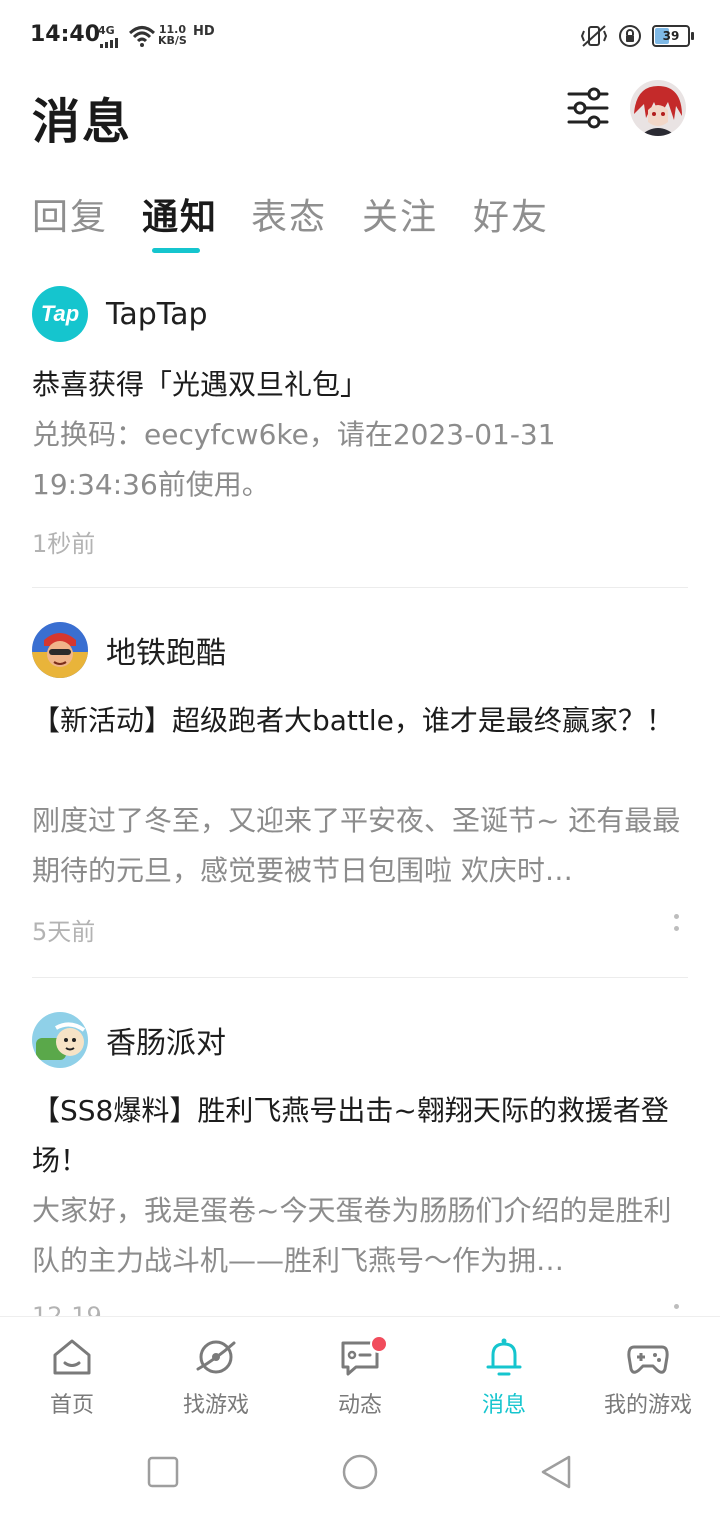  What do you see at coordinates (200, 384) in the screenshot?
I see `notification-headline: 恭喜获得「光遇双旦礼包」` at bounding box center [200, 384].